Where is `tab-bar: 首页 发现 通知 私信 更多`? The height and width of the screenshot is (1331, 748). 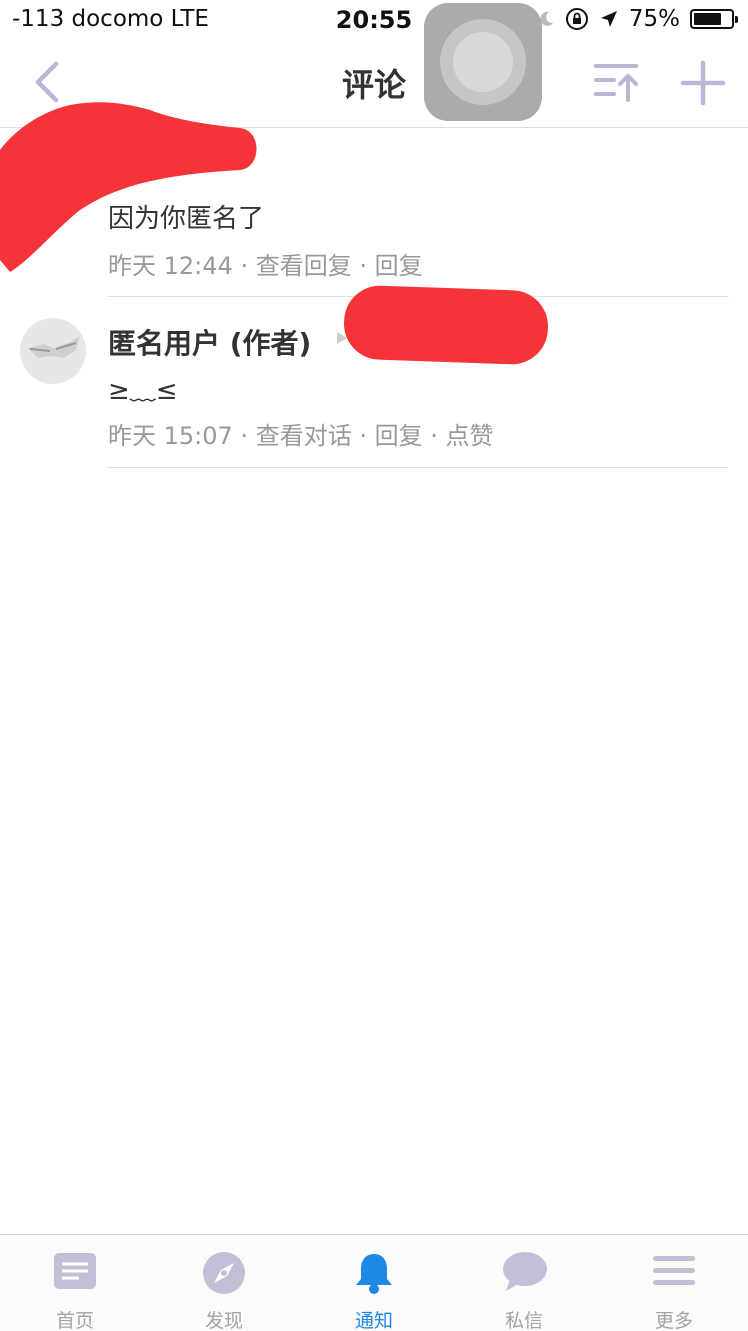 tab-bar: 首页 发现 通知 私信 更多 is located at coordinates (374, 1282).